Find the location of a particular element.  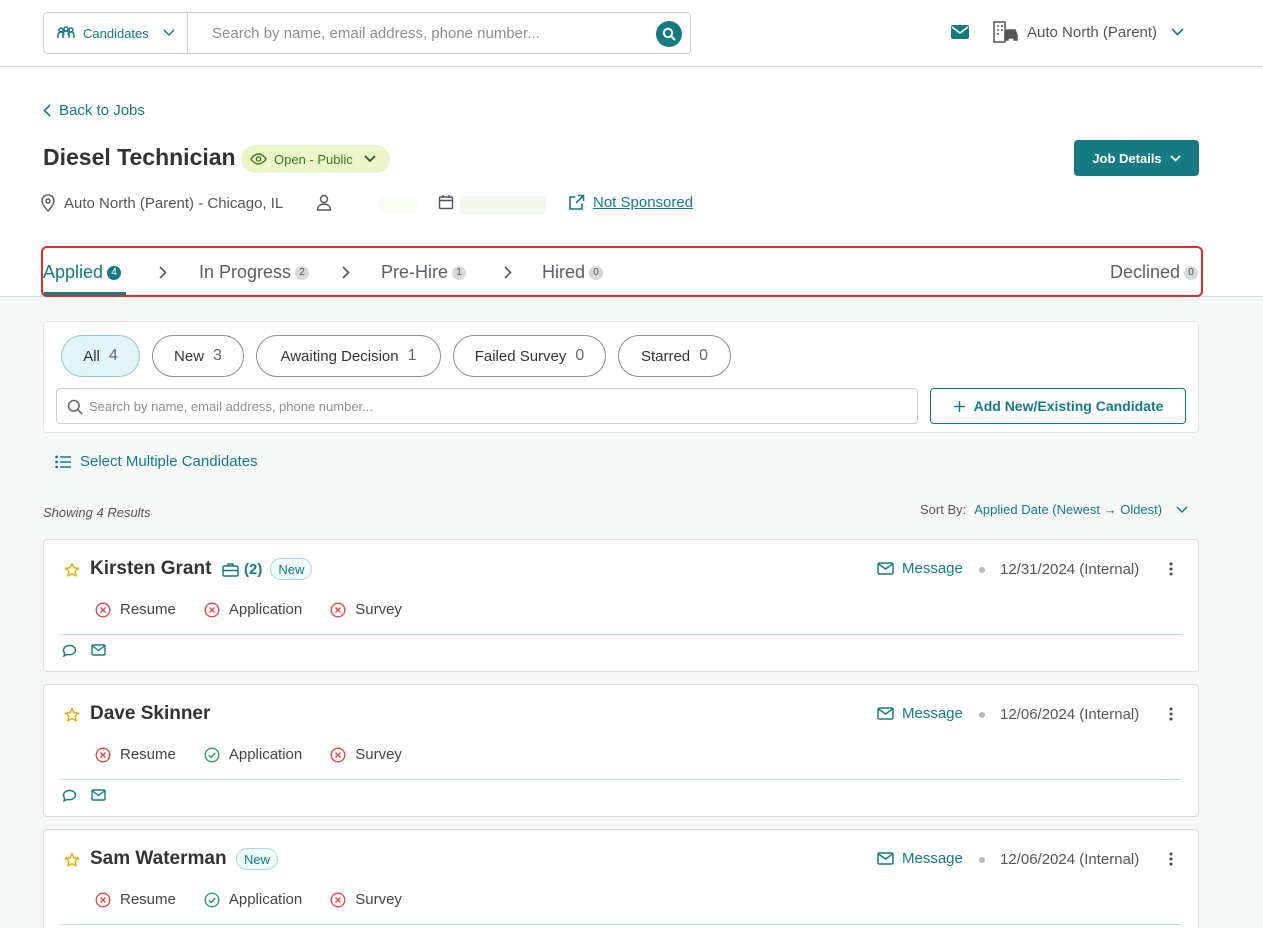

chip-label: New is located at coordinates (189, 356).